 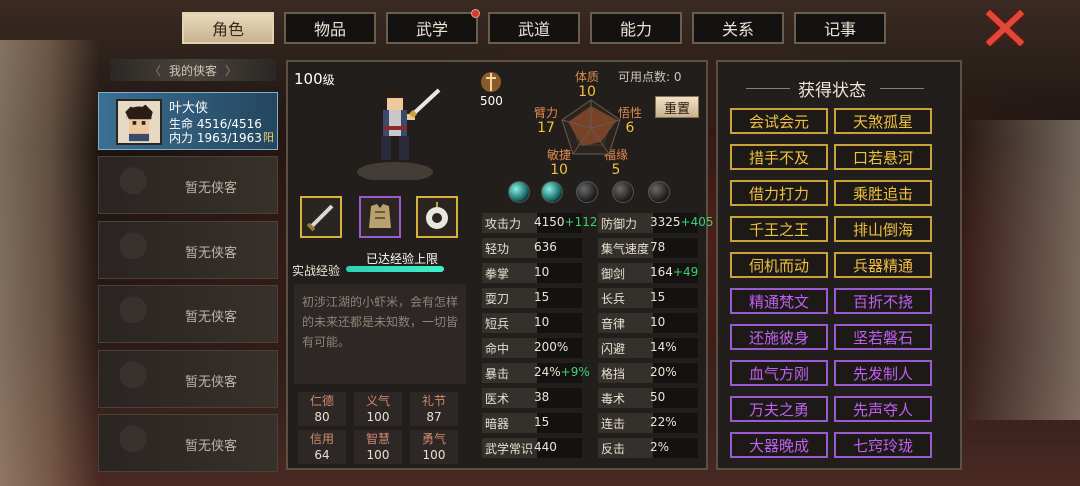 I want to click on close-icon, so click(x=1005, y=28).